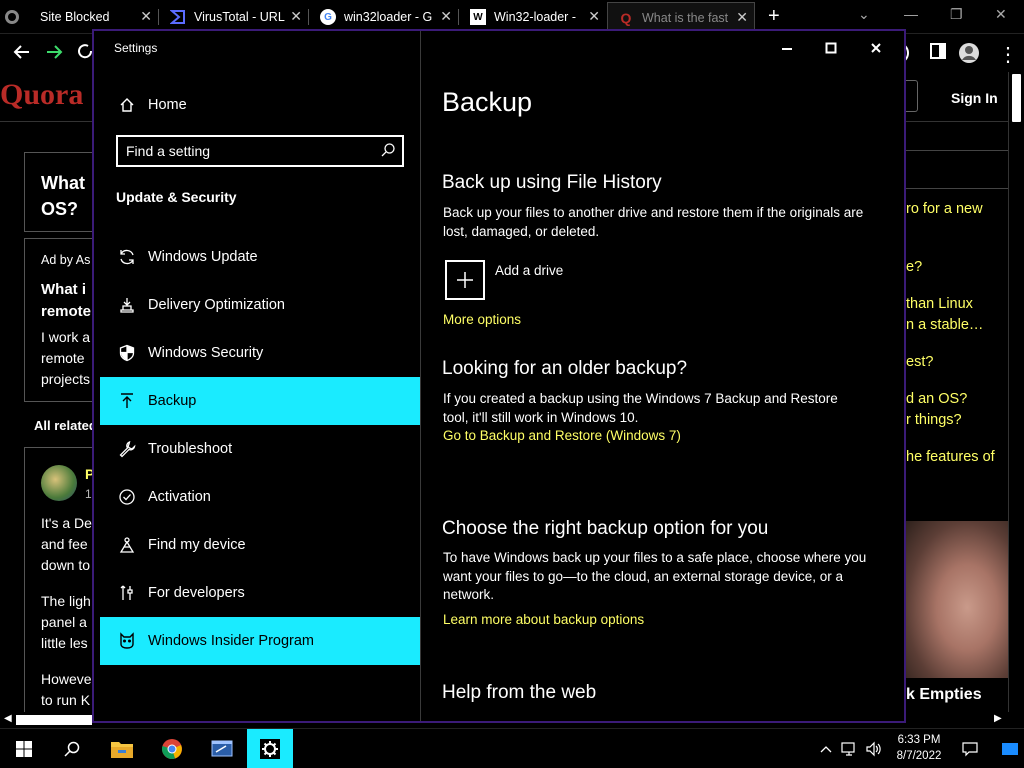  Describe the element at coordinates (774, 16) in the screenshot. I see `new-tab-button: +` at that location.